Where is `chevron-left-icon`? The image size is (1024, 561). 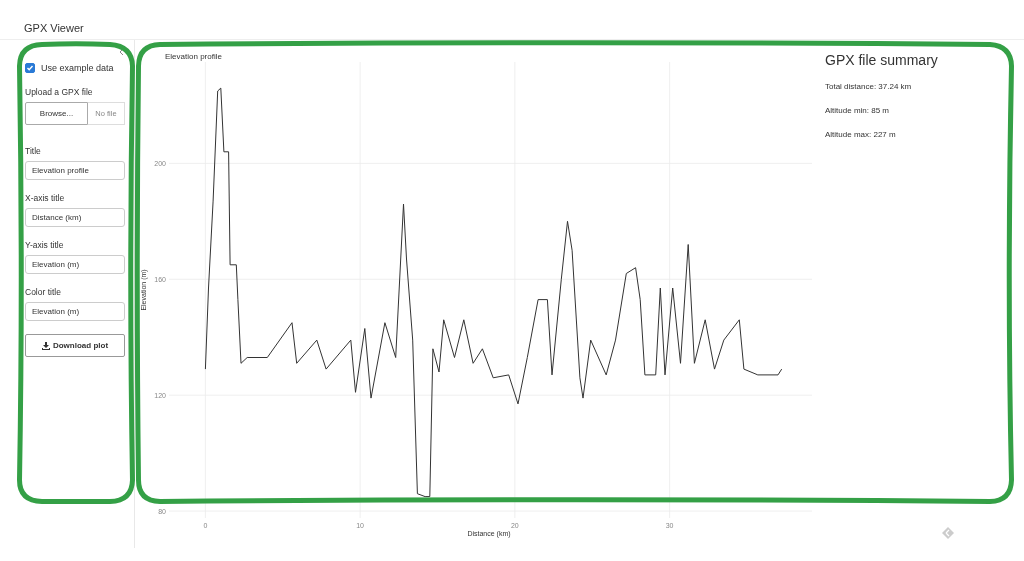
chevron-left-icon is located at coordinates (121, 52).